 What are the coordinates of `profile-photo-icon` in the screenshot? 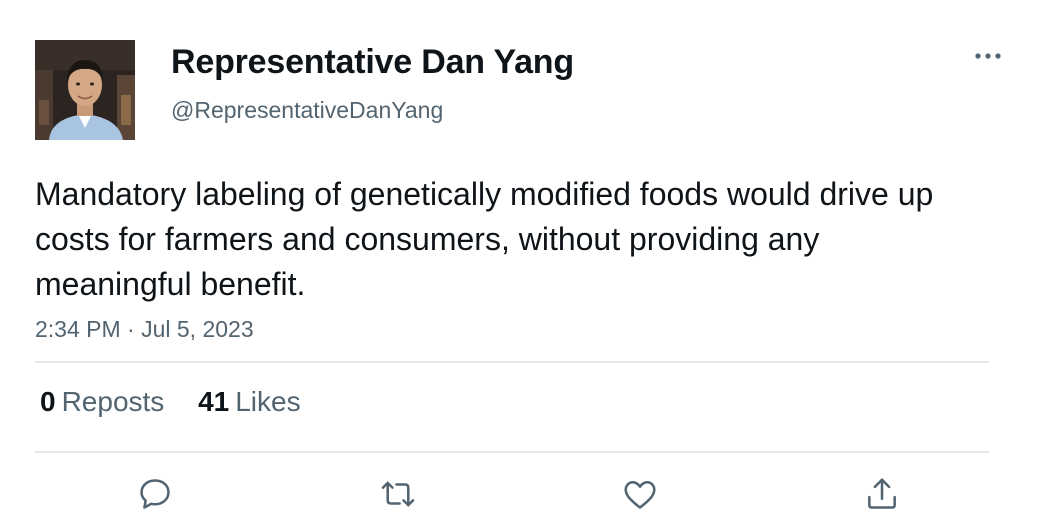 It's located at (85, 90).